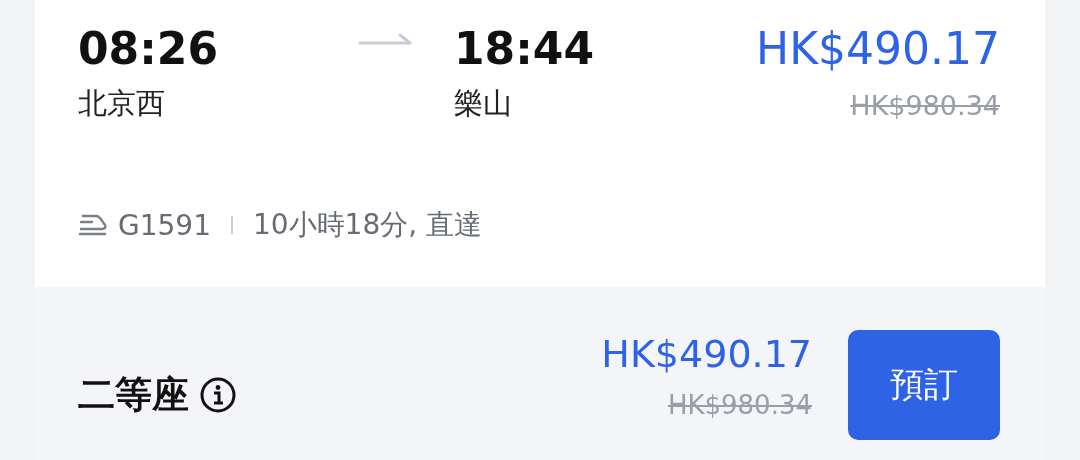 The height and width of the screenshot is (460, 1080). I want to click on seat-class: 二等座, so click(133, 395).